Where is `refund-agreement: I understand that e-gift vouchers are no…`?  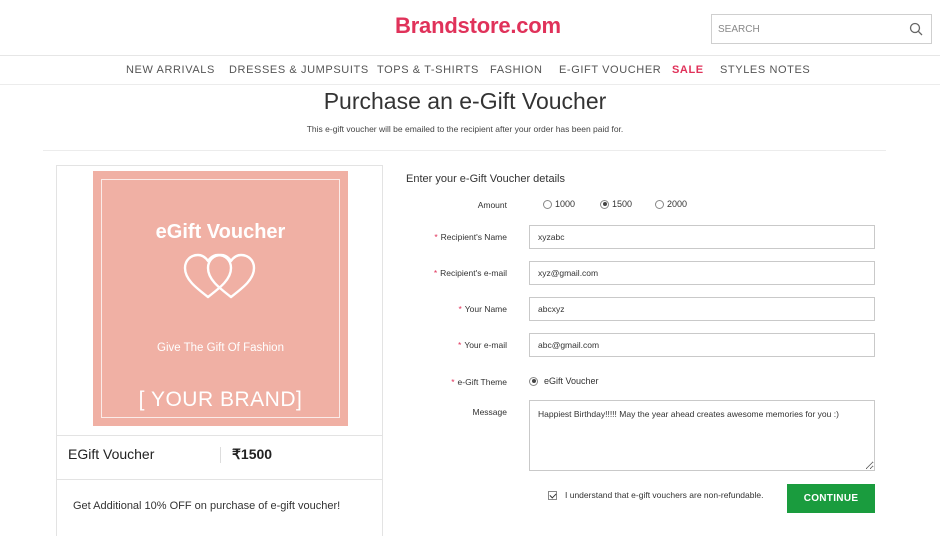 refund-agreement: I understand that e-gift vouchers are no… is located at coordinates (655, 495).